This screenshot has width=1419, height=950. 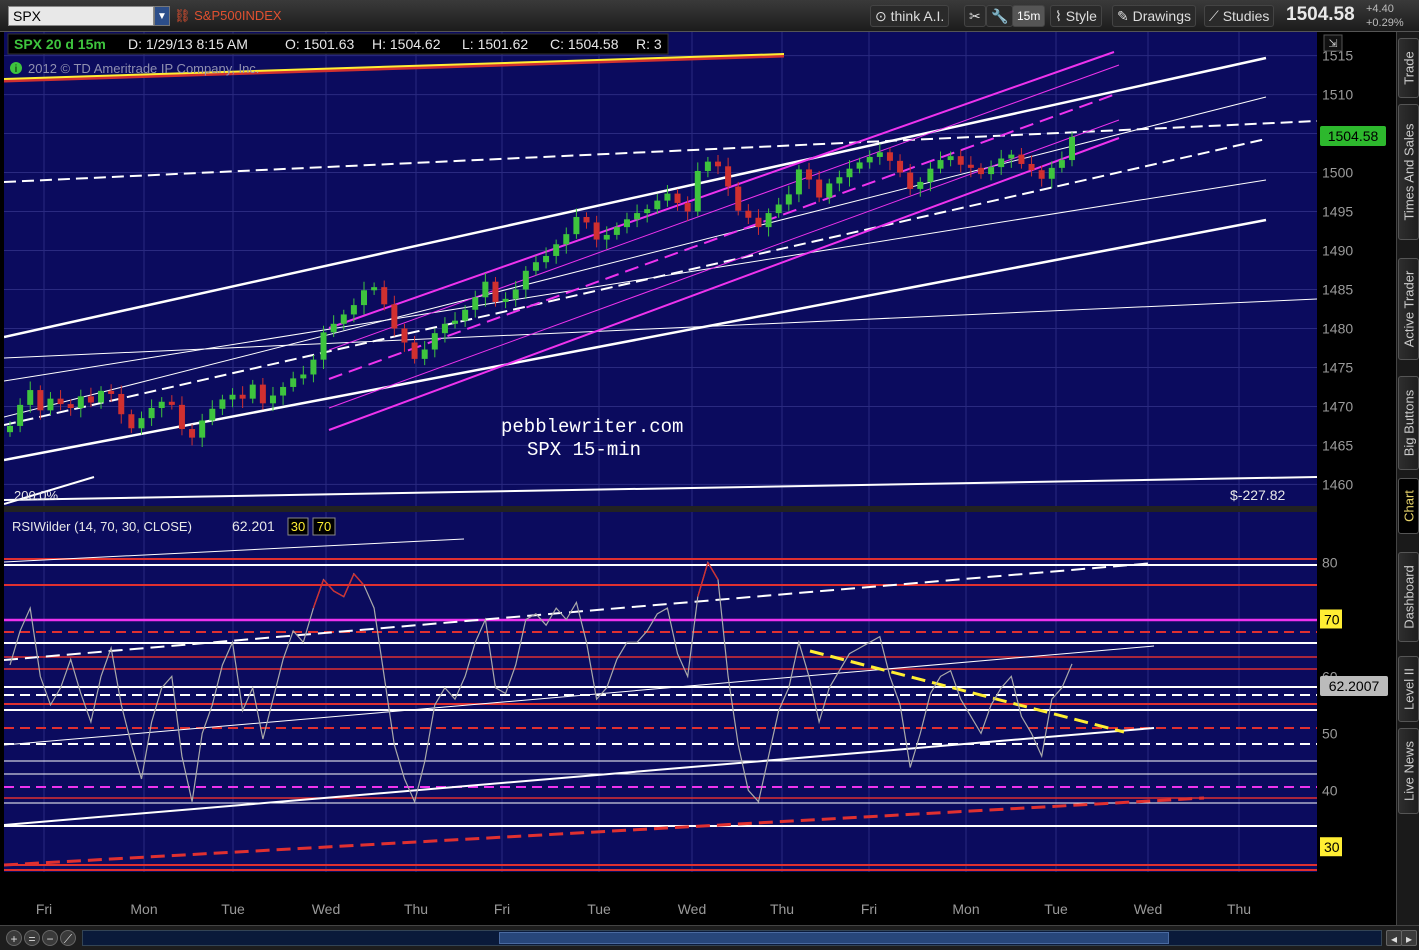 I want to click on tools-icon: ✂, so click(x=975, y=16).